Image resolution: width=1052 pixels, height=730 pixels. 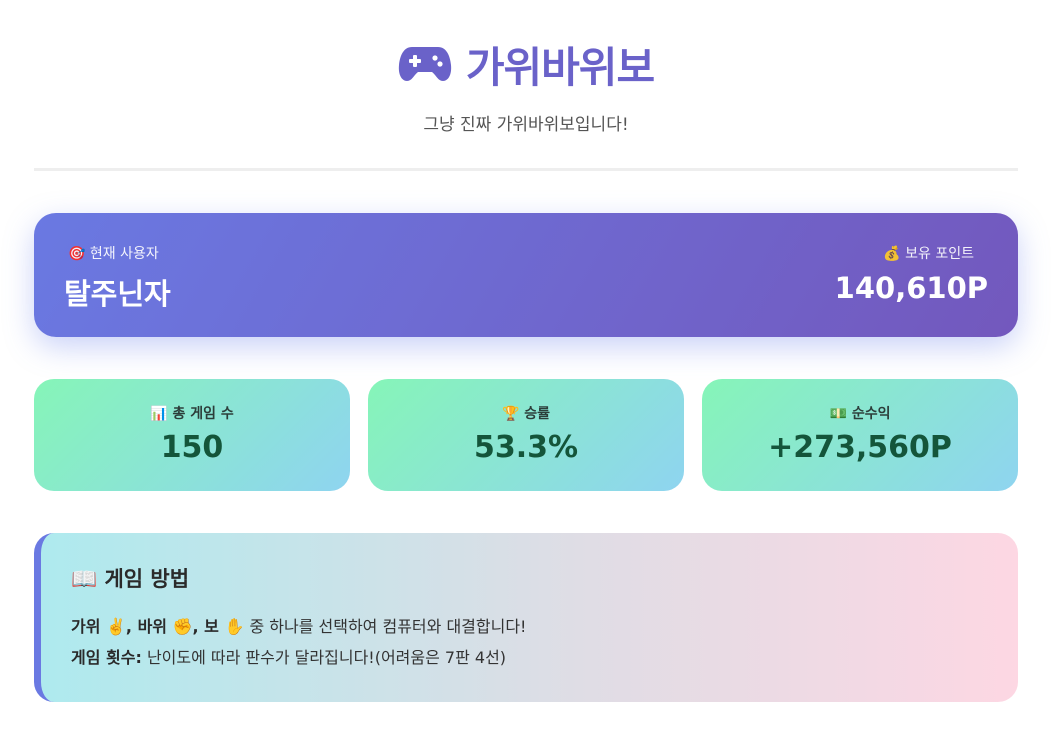 What do you see at coordinates (192, 447) in the screenshot?
I see `stat-value: 150` at bounding box center [192, 447].